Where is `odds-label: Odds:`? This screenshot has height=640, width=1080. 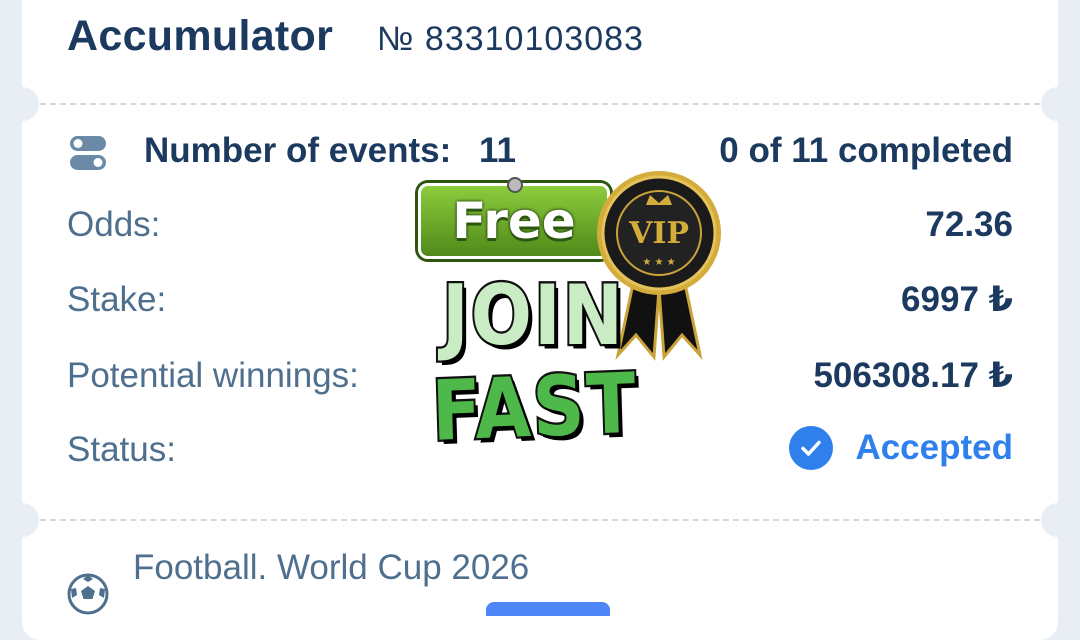 odds-label: Odds: is located at coordinates (114, 224).